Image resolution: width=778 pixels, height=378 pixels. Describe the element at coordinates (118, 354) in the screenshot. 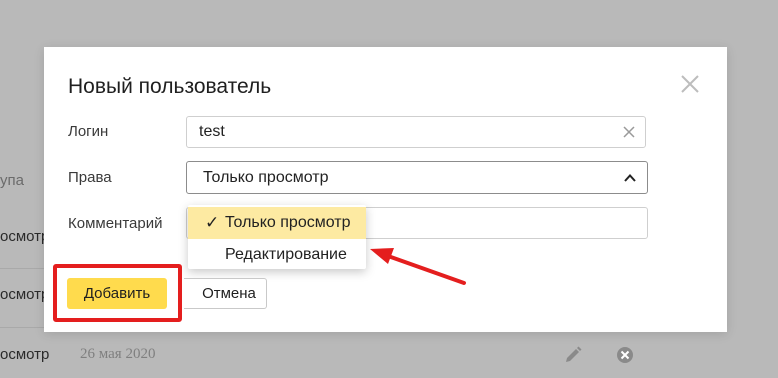

I see `table-row-date: 26 мая 2020` at that location.